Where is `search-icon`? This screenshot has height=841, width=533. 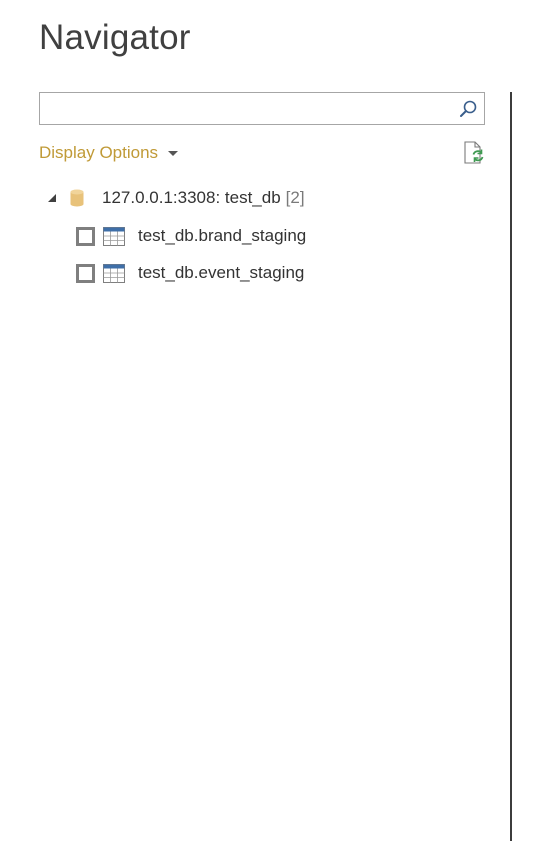
search-icon is located at coordinates (468, 109).